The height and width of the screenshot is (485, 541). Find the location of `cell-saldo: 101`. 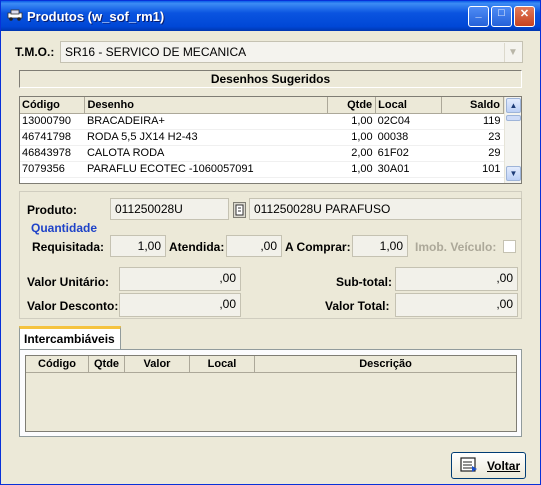

cell-saldo: 101 is located at coordinates (472, 169).